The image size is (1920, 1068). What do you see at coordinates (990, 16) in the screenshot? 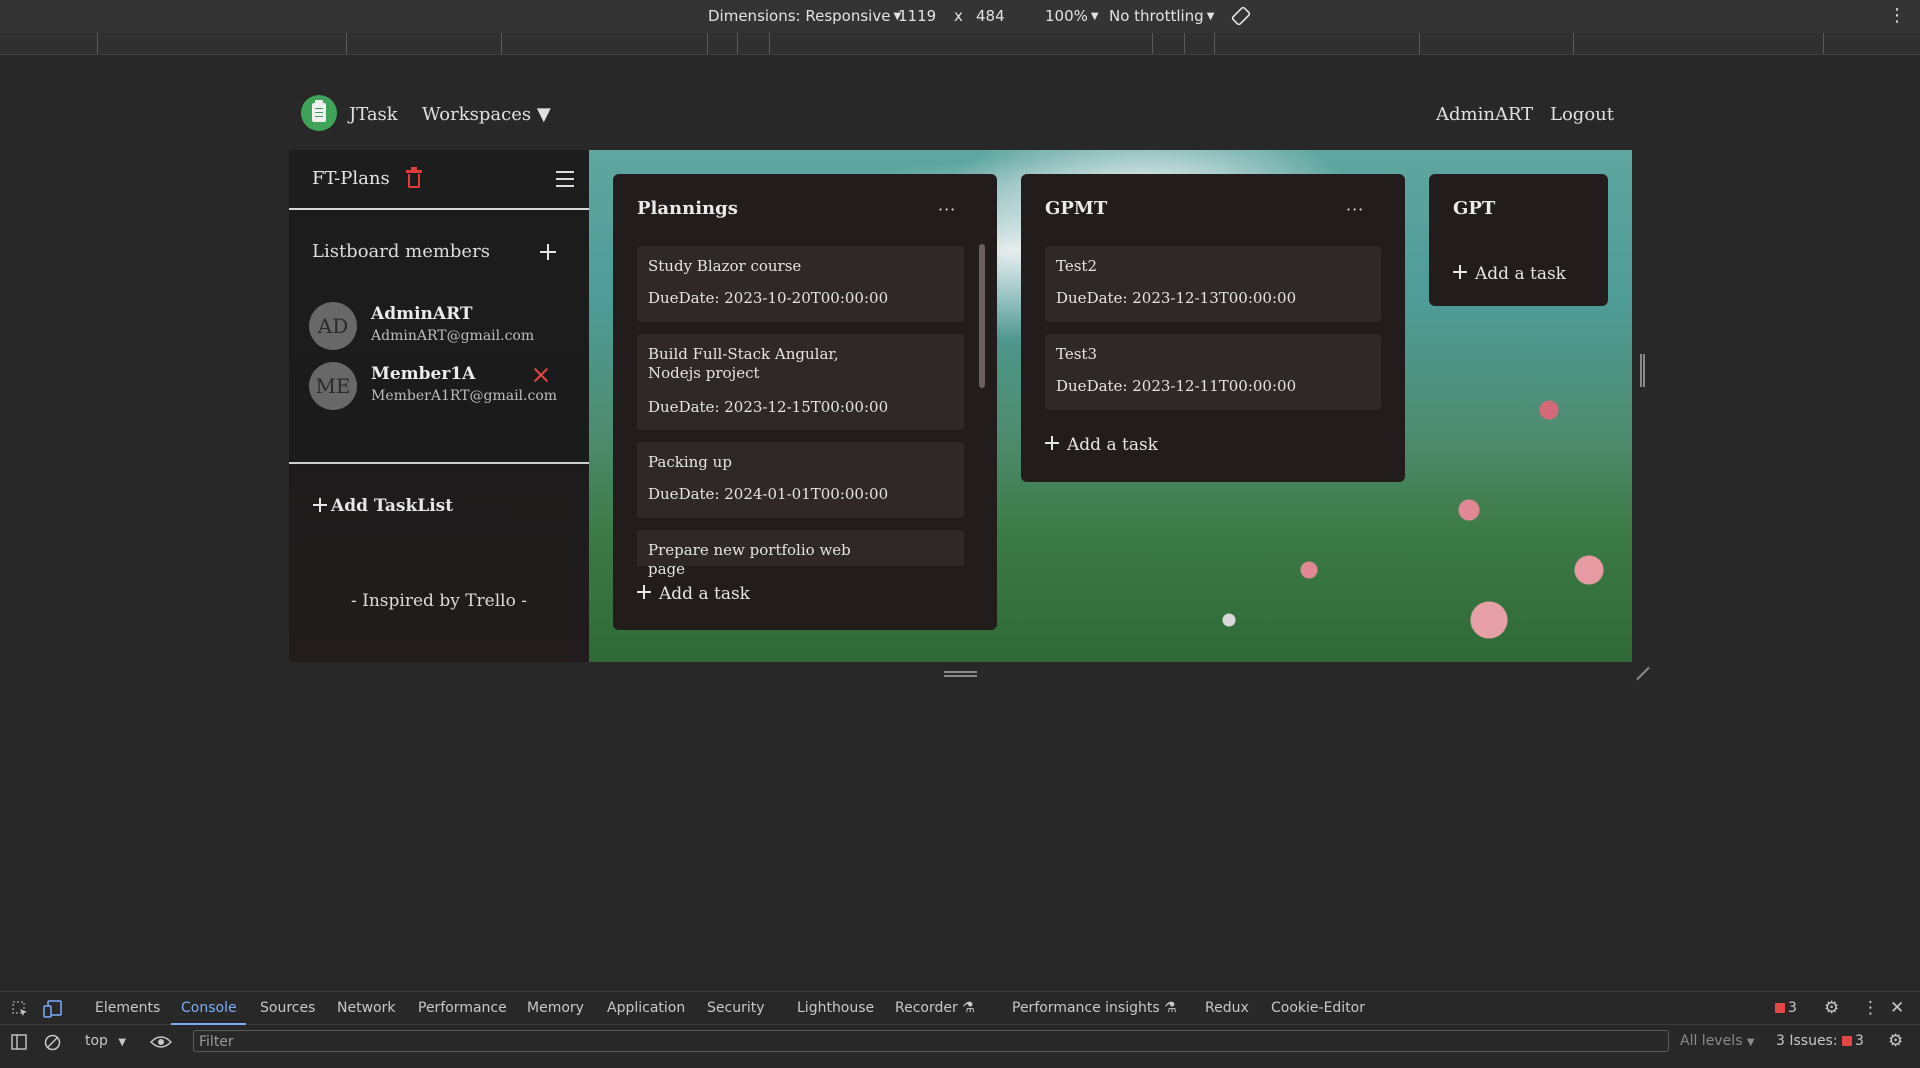
I see `height-input: 484` at bounding box center [990, 16].